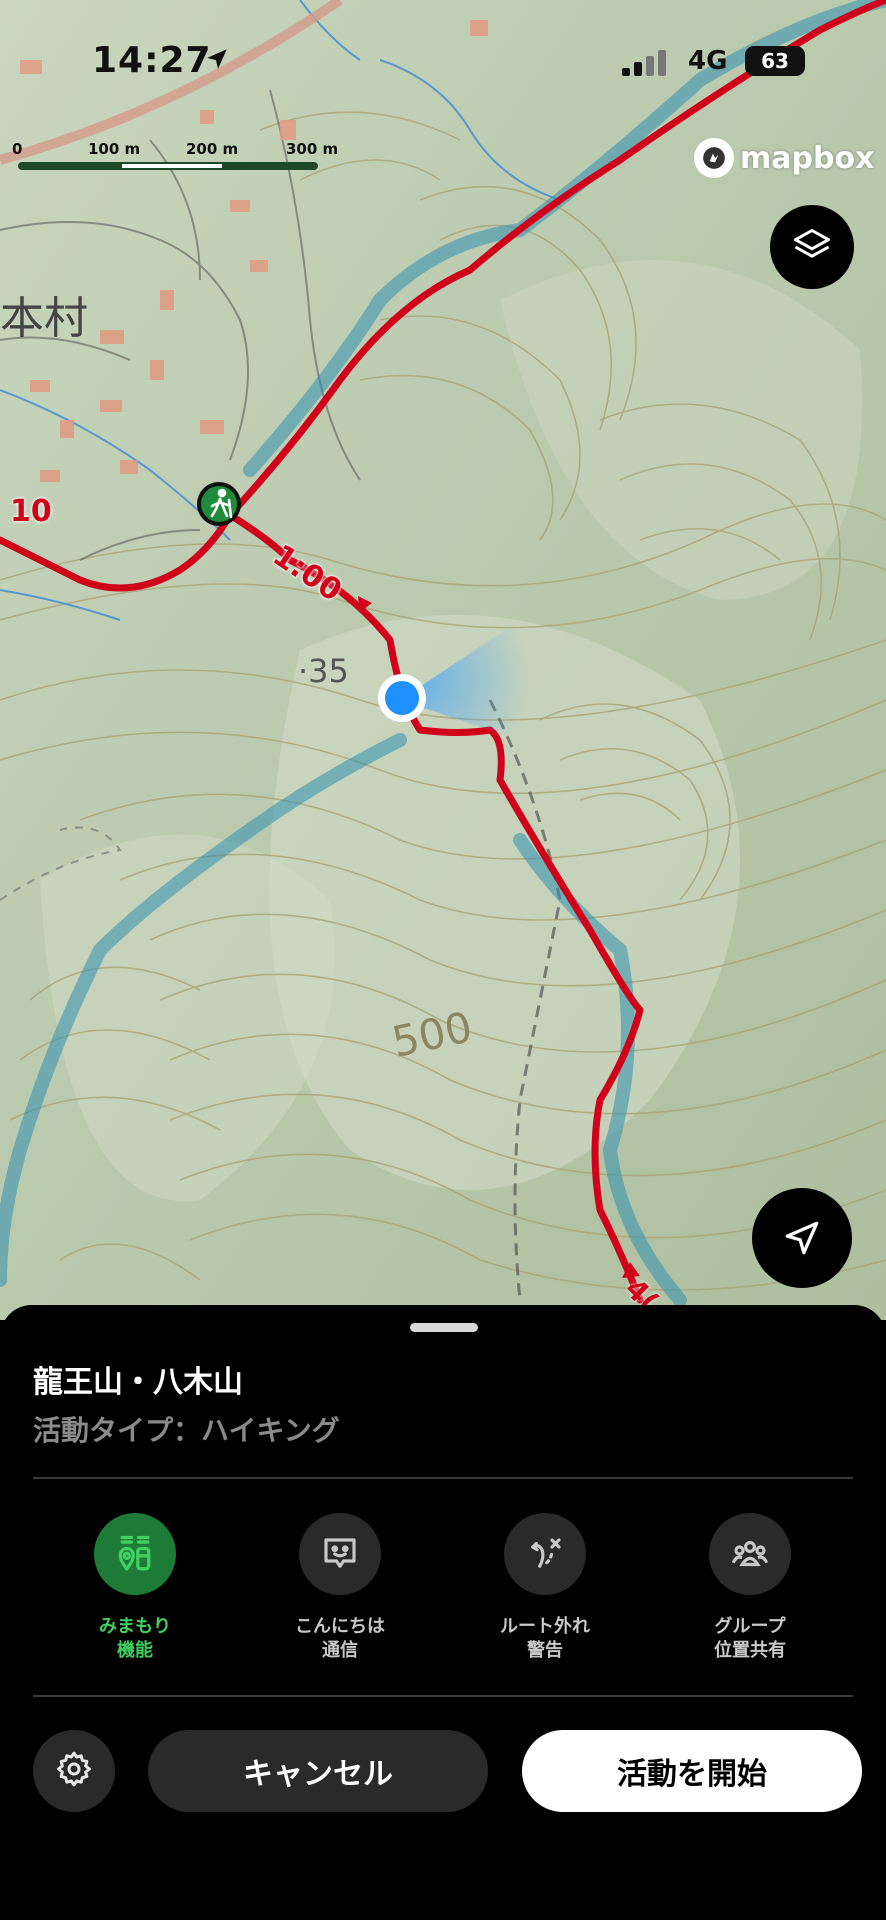  What do you see at coordinates (152, 60) in the screenshot?
I see `status-time: 14:27` at bounding box center [152, 60].